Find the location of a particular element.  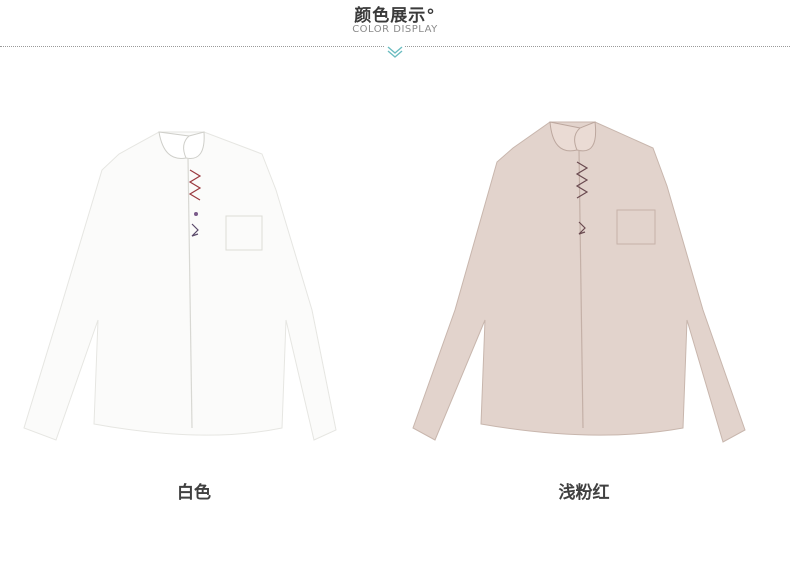

chevron-down-icon is located at coordinates (395, 51).